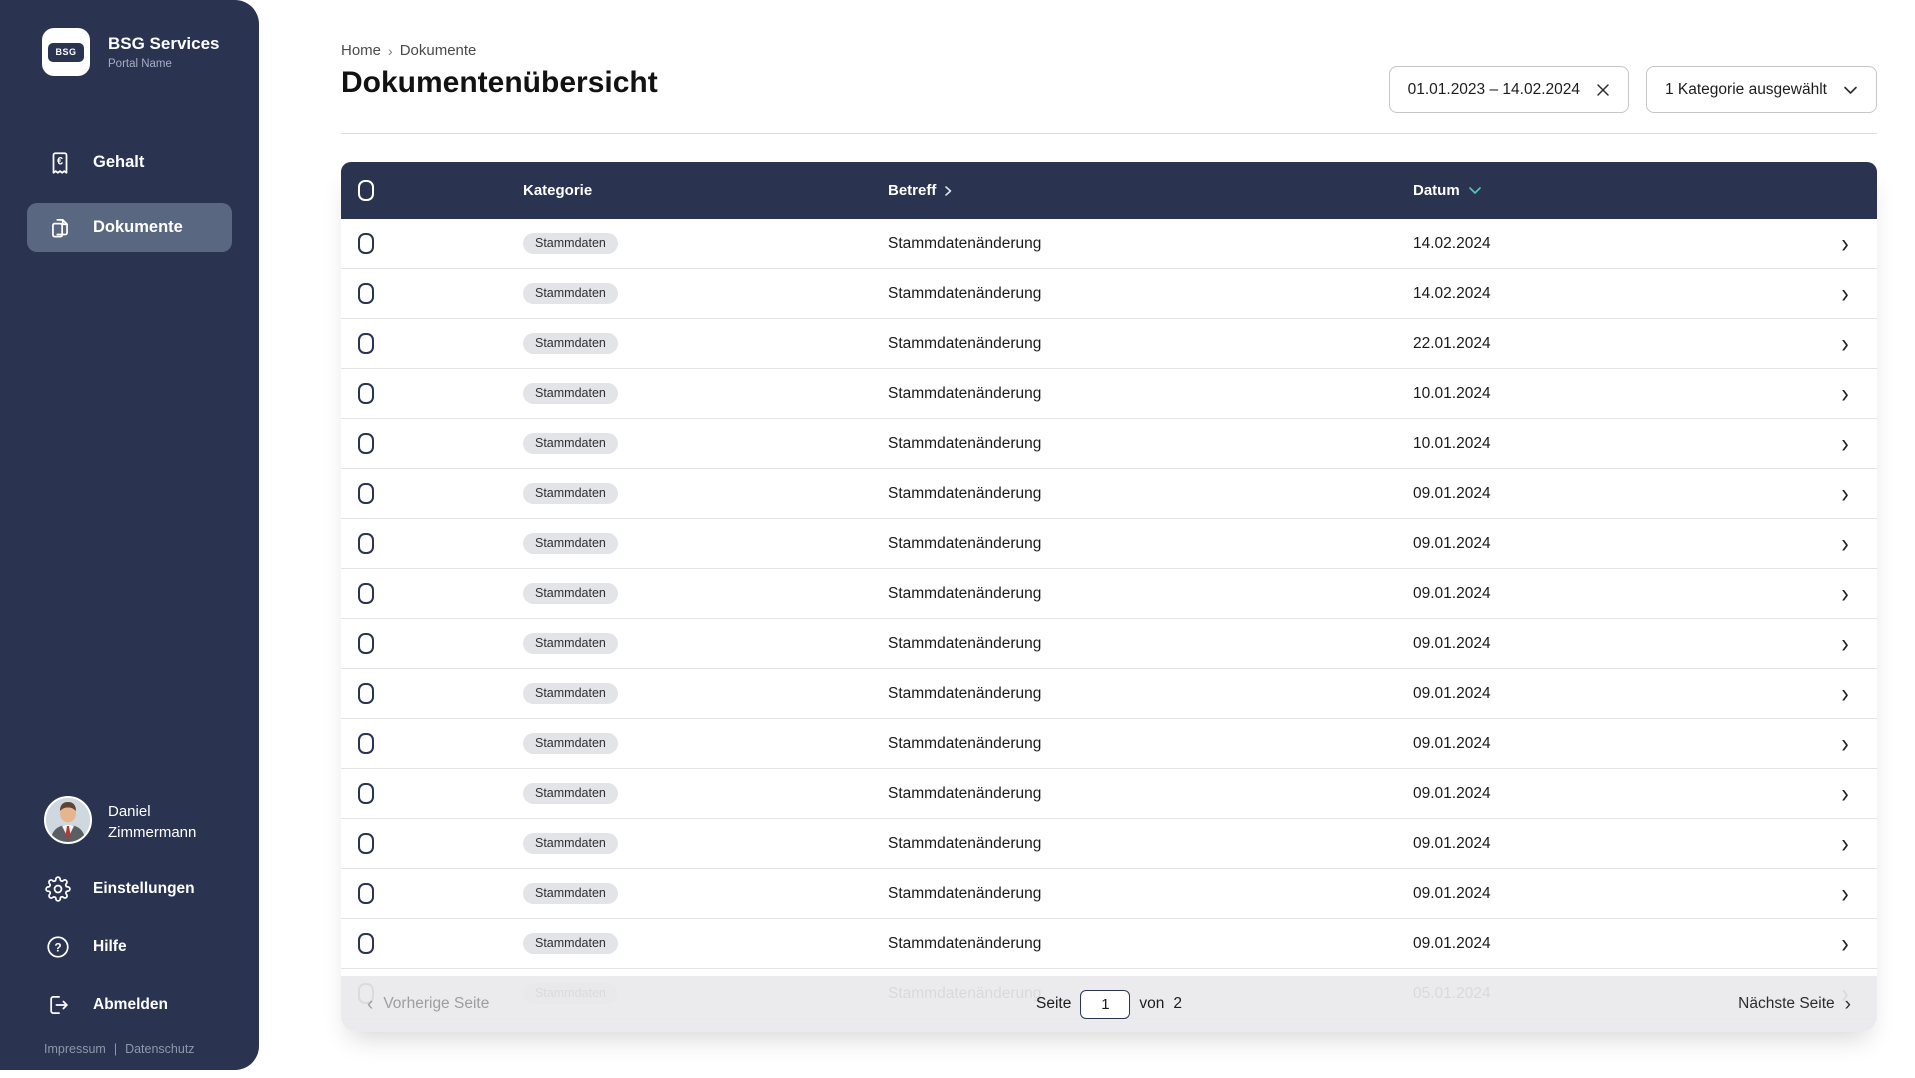 The width and height of the screenshot is (1915, 1078). Describe the element at coordinates (705, 190) in the screenshot. I see `column-header-kategorie: Kategorie` at that location.